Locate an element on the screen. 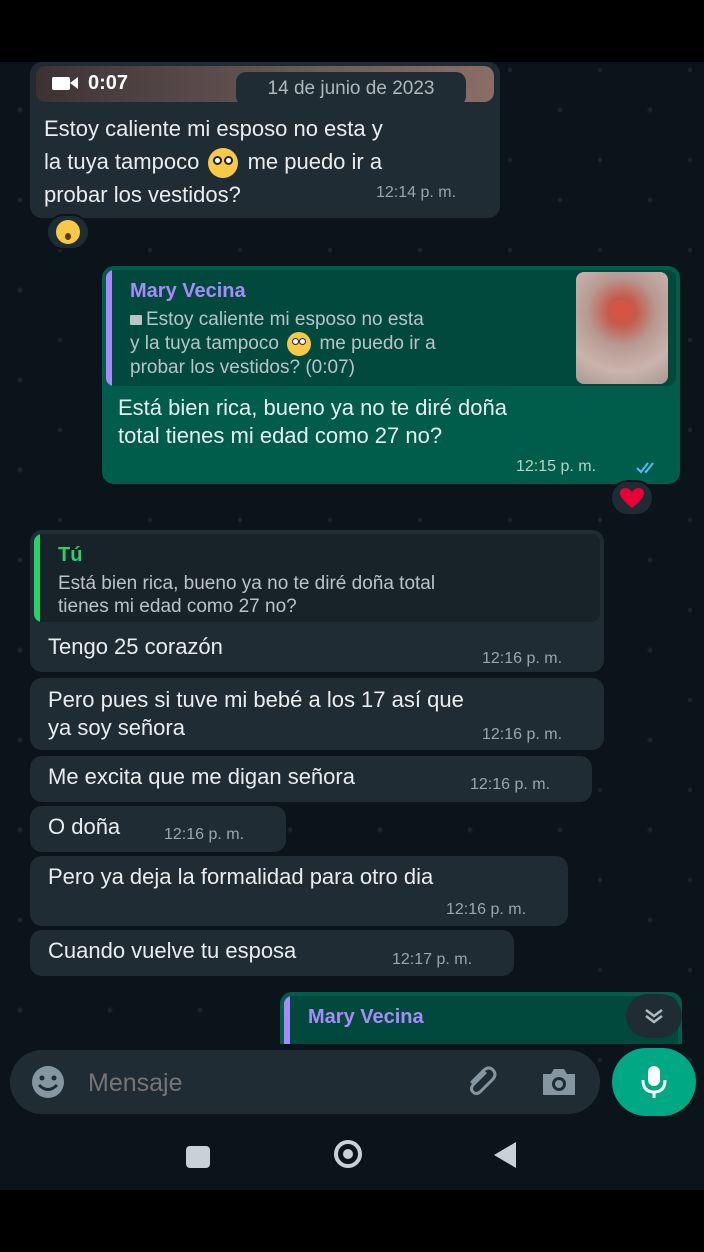  scroll-down-button is located at coordinates (654, 1016).